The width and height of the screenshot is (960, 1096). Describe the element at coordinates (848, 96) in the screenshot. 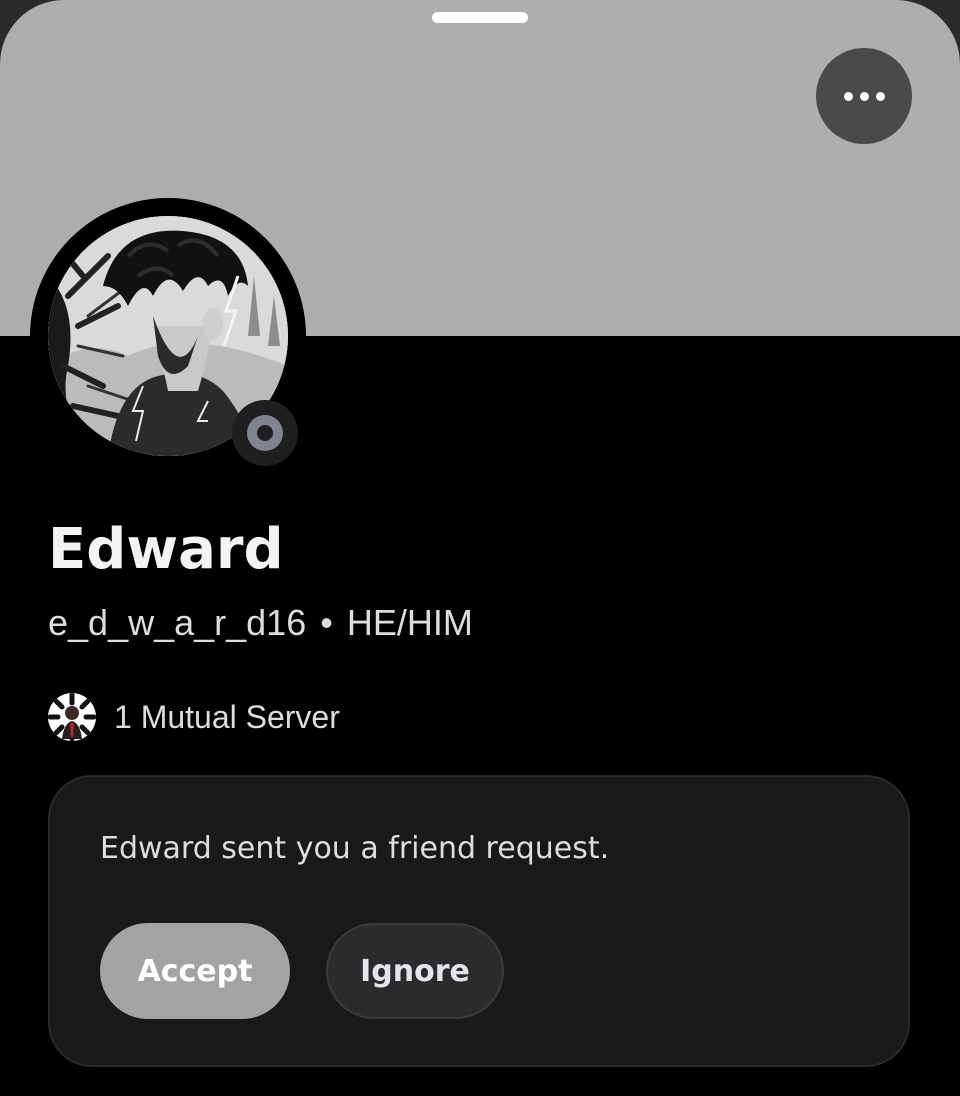

I see `ellipsis-icon` at that location.